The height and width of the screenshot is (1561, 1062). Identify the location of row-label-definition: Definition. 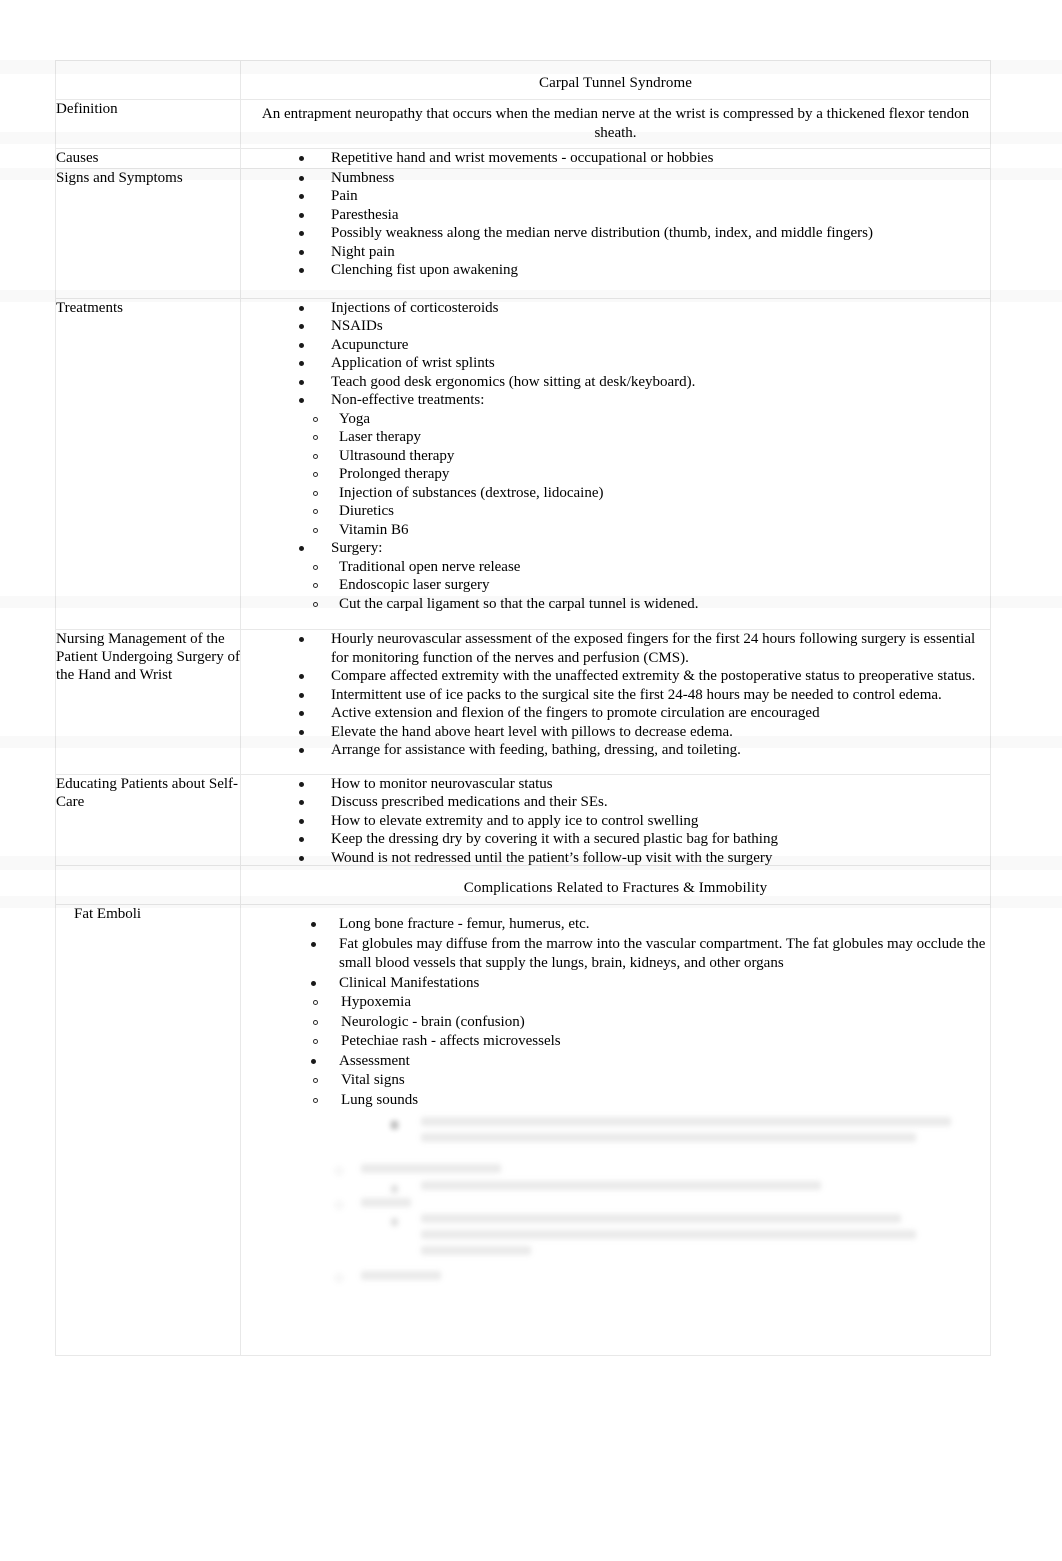
(148, 124).